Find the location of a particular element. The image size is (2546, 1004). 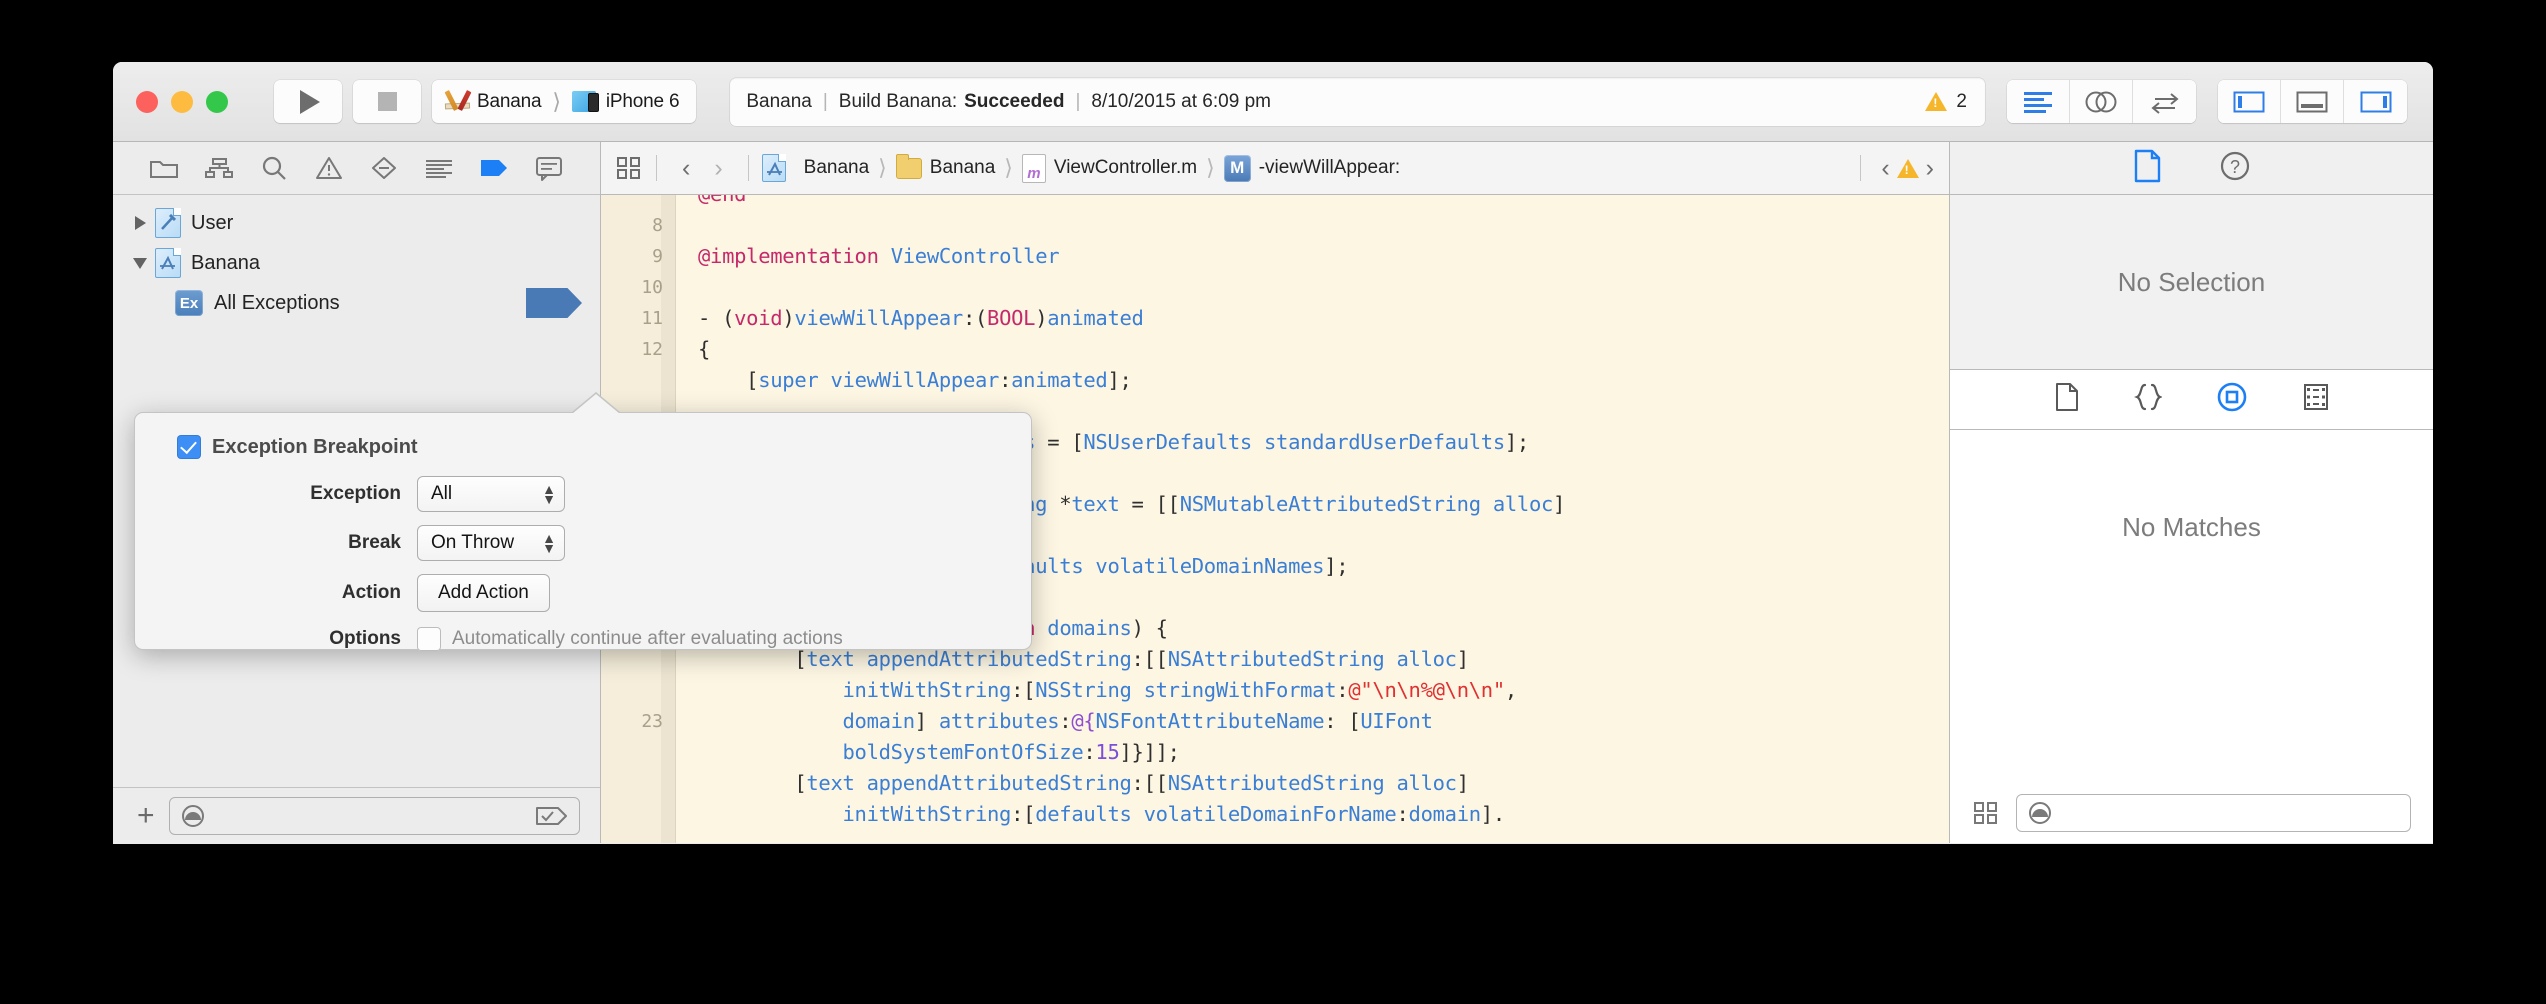

project-navigator-tab is located at coordinates (164, 168).